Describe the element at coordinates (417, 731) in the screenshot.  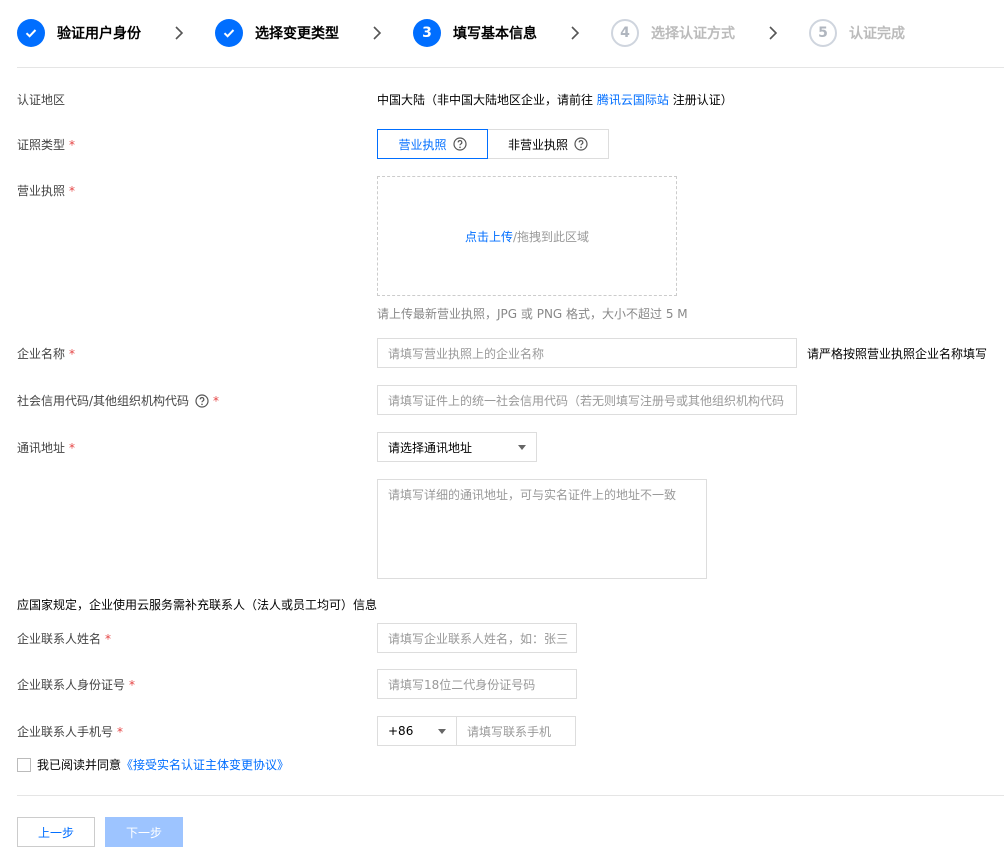
I see `country-code-select: +86` at that location.